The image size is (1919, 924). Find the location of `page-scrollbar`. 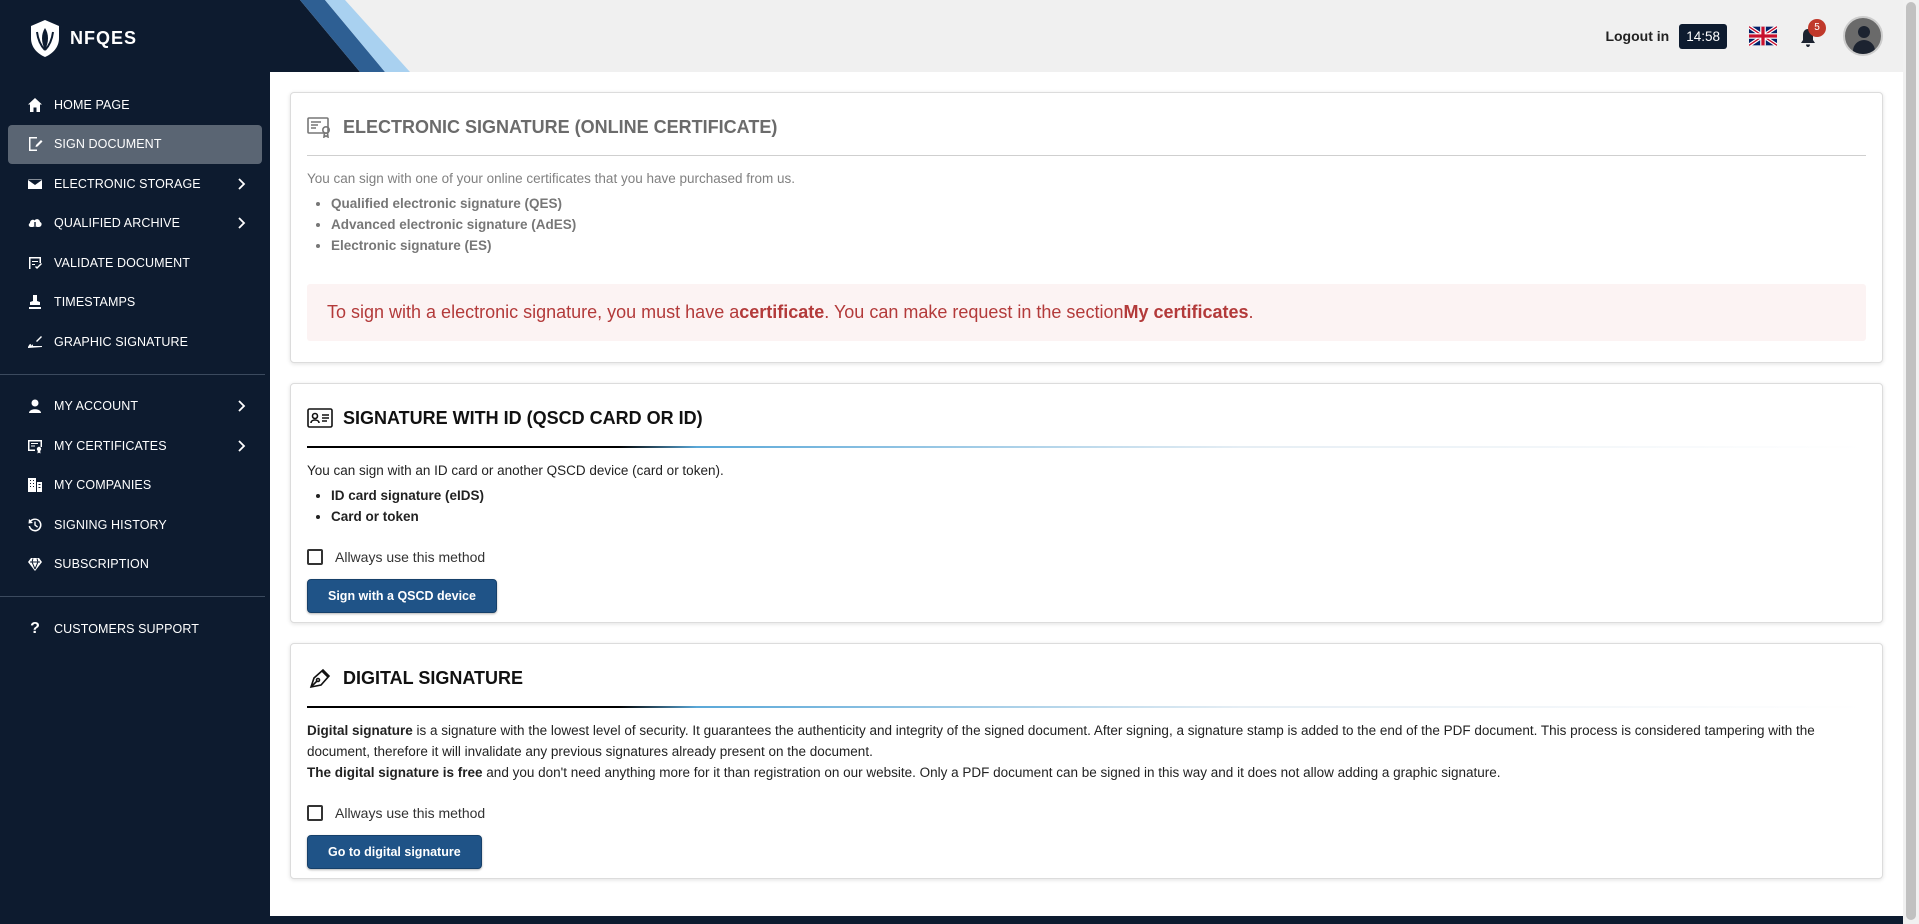

page-scrollbar is located at coordinates (1911, 462).